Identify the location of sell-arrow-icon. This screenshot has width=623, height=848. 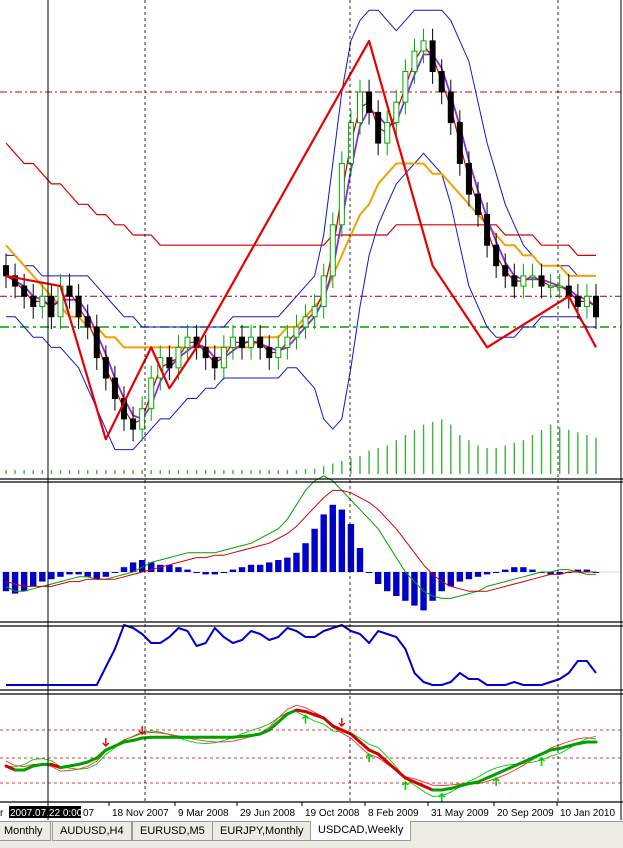
(106, 742).